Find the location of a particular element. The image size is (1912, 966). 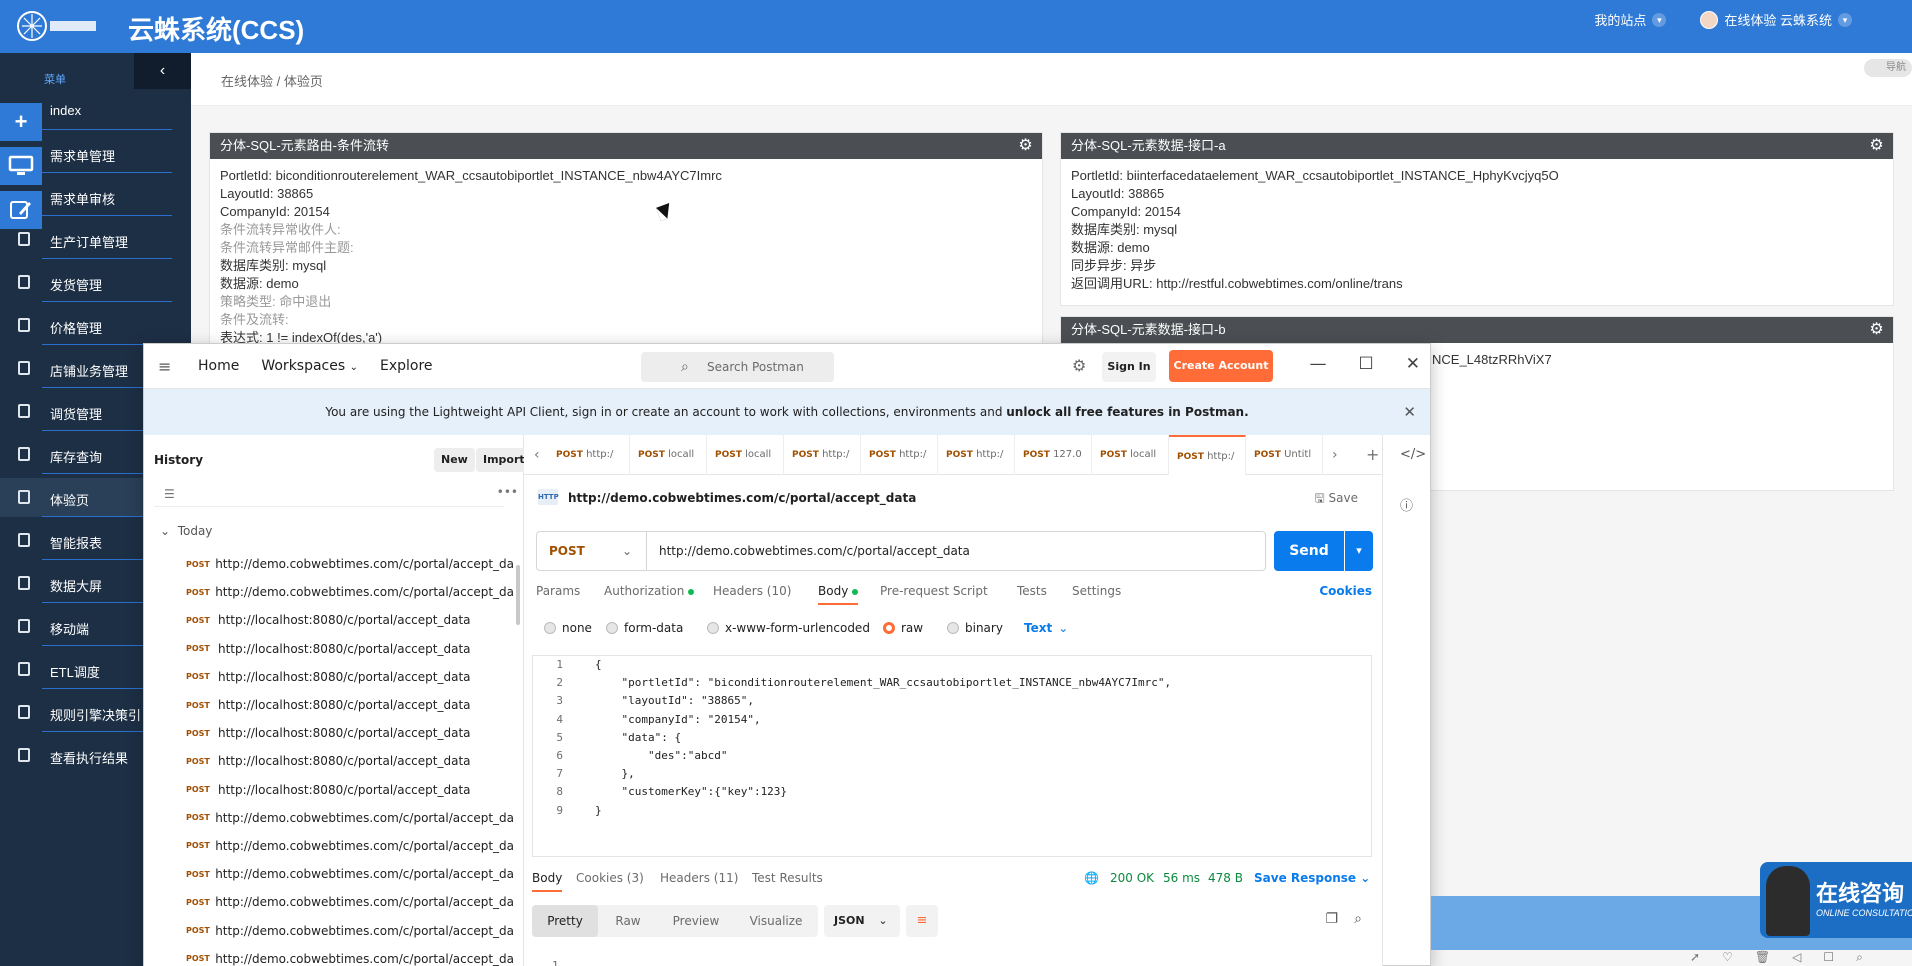

status-code: 200 OK is located at coordinates (1132, 878).